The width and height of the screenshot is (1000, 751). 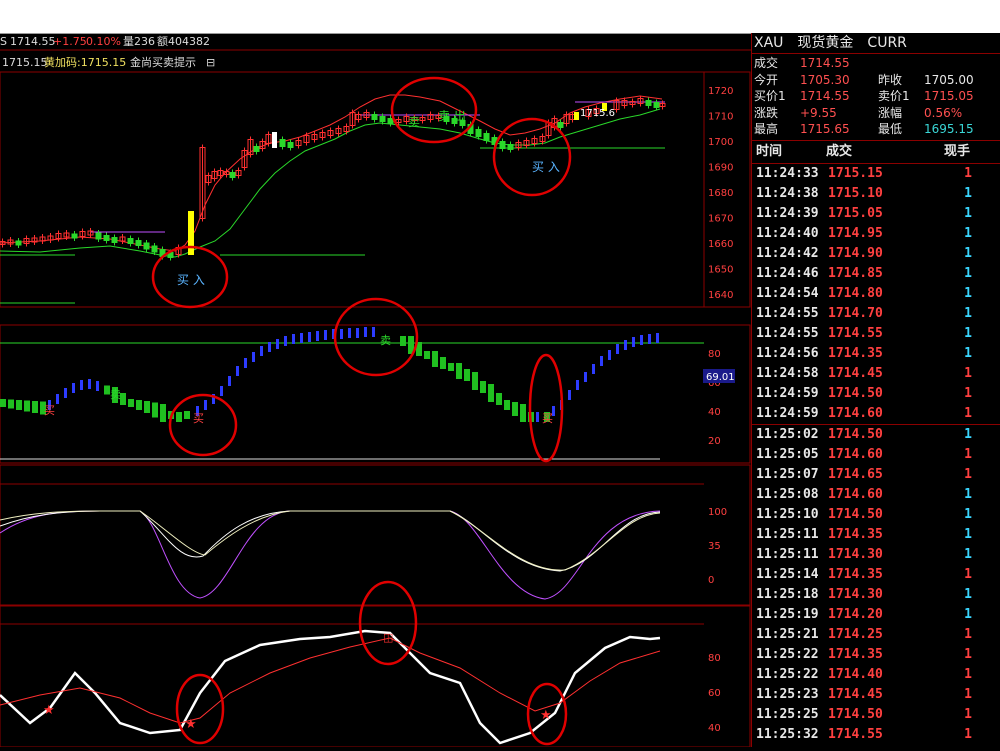 What do you see at coordinates (855, 614) in the screenshot?
I see `tick-price: 1714.20` at bounding box center [855, 614].